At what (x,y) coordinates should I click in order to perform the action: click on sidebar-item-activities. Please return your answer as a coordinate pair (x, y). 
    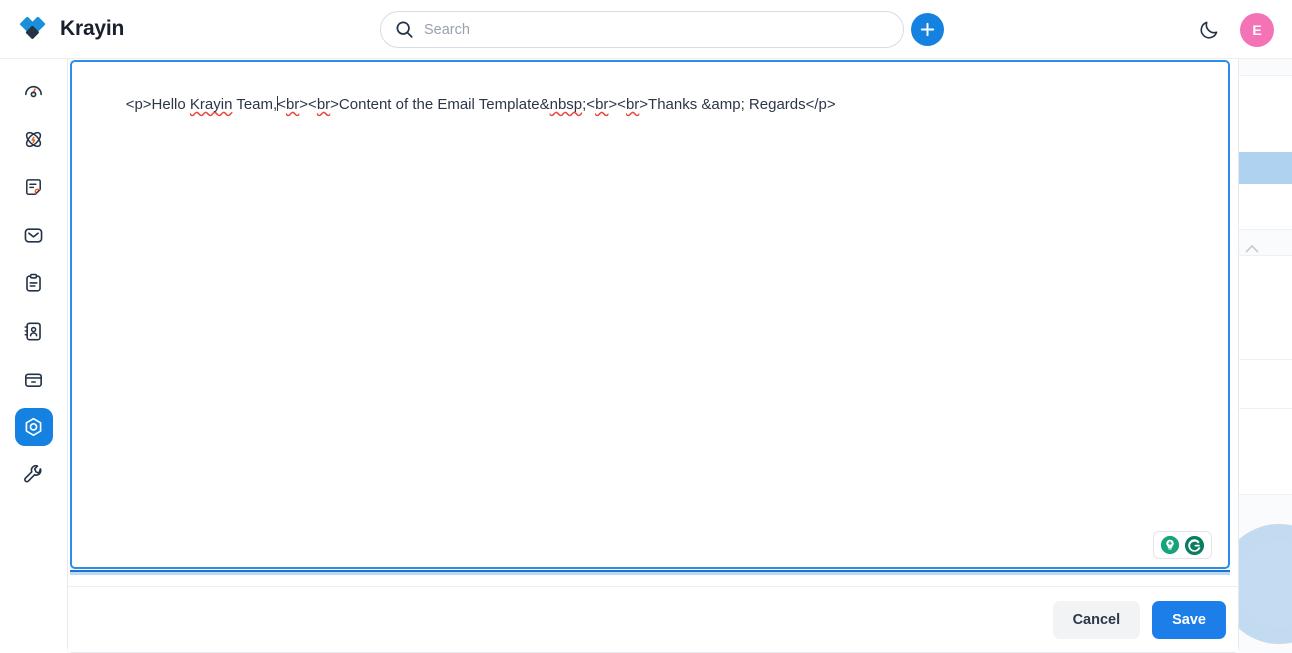
    Looking at the image, I should click on (34, 283).